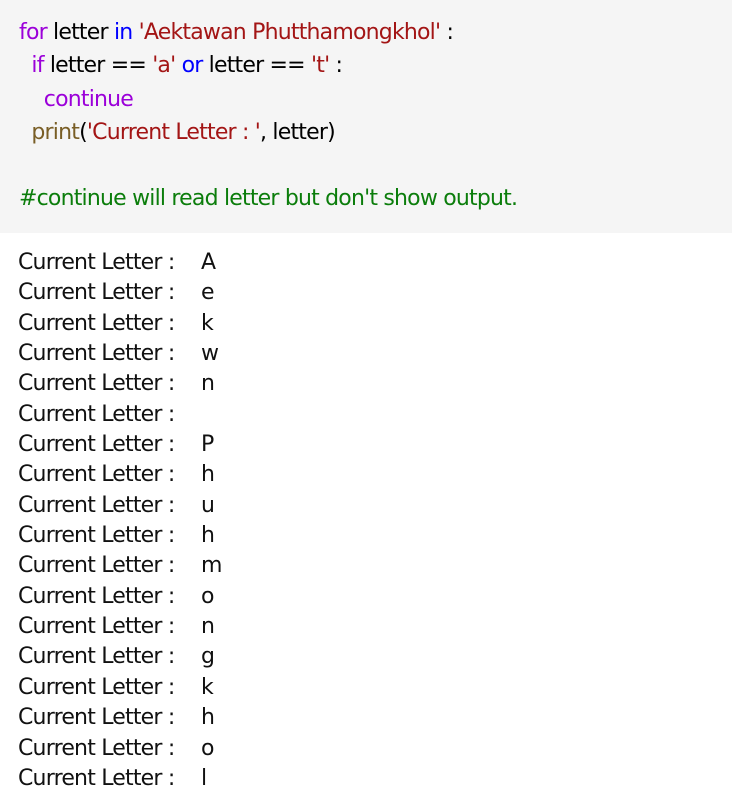  What do you see at coordinates (368, 445) in the screenshot?
I see `output-line: Current Letter : P` at bounding box center [368, 445].